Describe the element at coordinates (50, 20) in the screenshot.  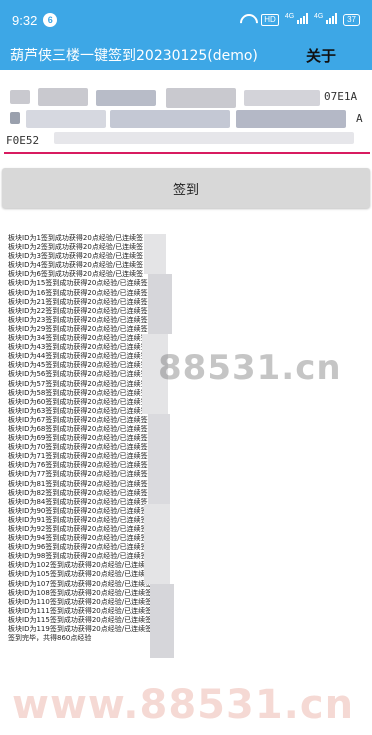
I see `notification-count-badge: 6` at that location.